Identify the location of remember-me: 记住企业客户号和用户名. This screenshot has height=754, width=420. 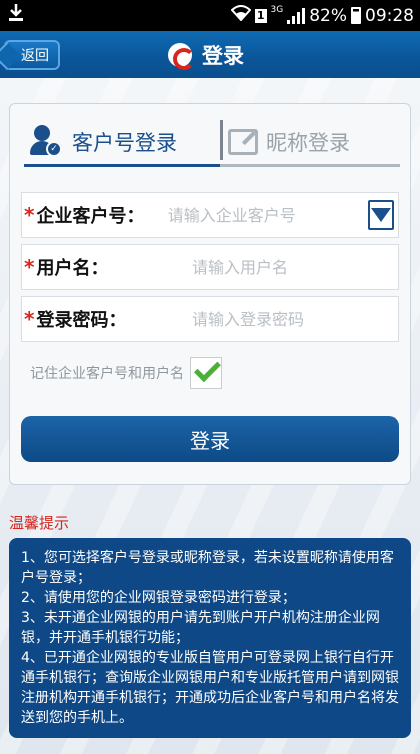
(126, 372).